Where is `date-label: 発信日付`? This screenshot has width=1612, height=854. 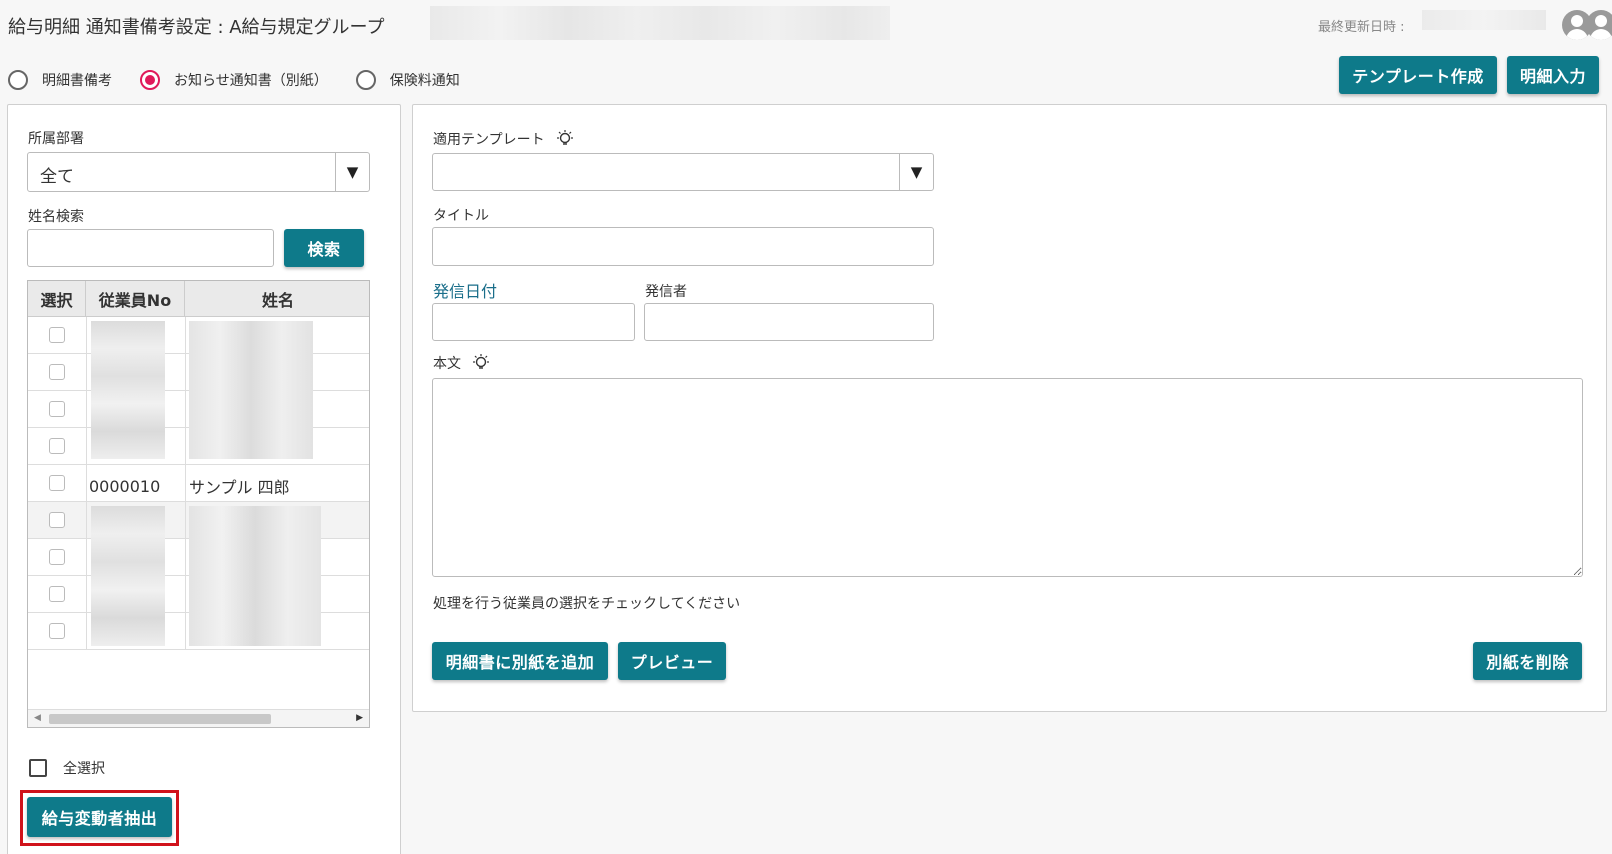
date-label: 発信日付 is located at coordinates (465, 291).